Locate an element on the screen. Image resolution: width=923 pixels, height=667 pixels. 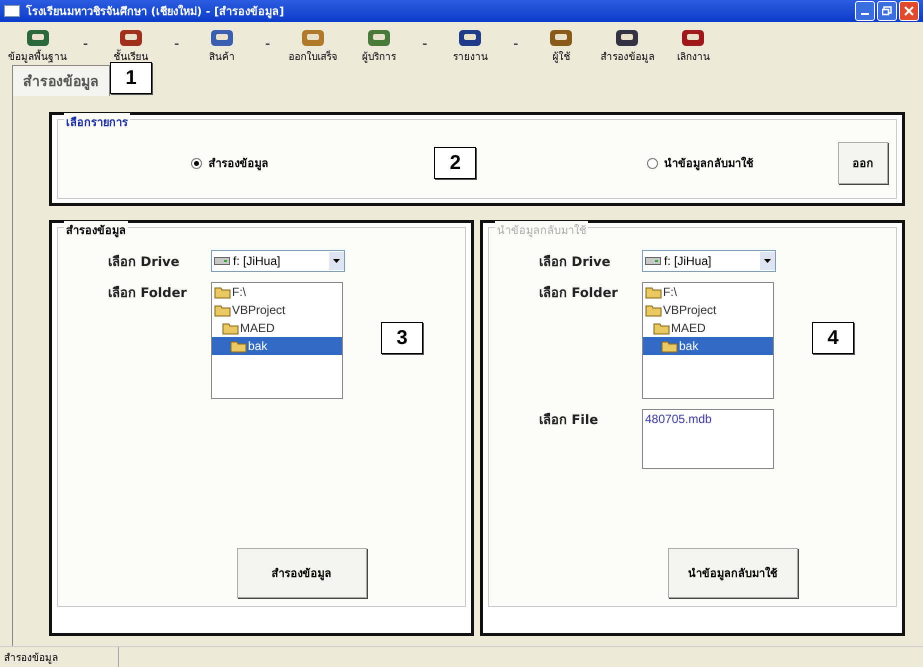
radio-option: นำข้อมูลกลับมาใช้ is located at coordinates (699, 163).